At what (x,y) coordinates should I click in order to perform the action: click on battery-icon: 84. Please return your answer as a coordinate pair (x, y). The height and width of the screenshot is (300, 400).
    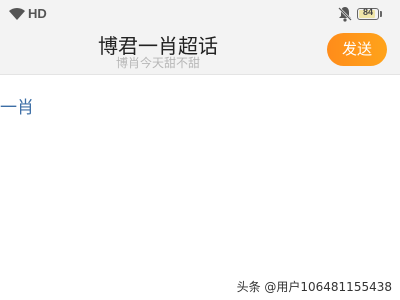
    Looking at the image, I should click on (368, 13).